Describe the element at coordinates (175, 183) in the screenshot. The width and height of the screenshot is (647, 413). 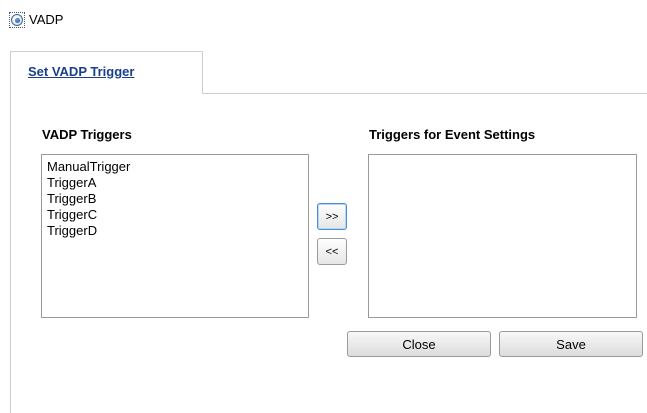
I see `list-item: TriggerA` at that location.